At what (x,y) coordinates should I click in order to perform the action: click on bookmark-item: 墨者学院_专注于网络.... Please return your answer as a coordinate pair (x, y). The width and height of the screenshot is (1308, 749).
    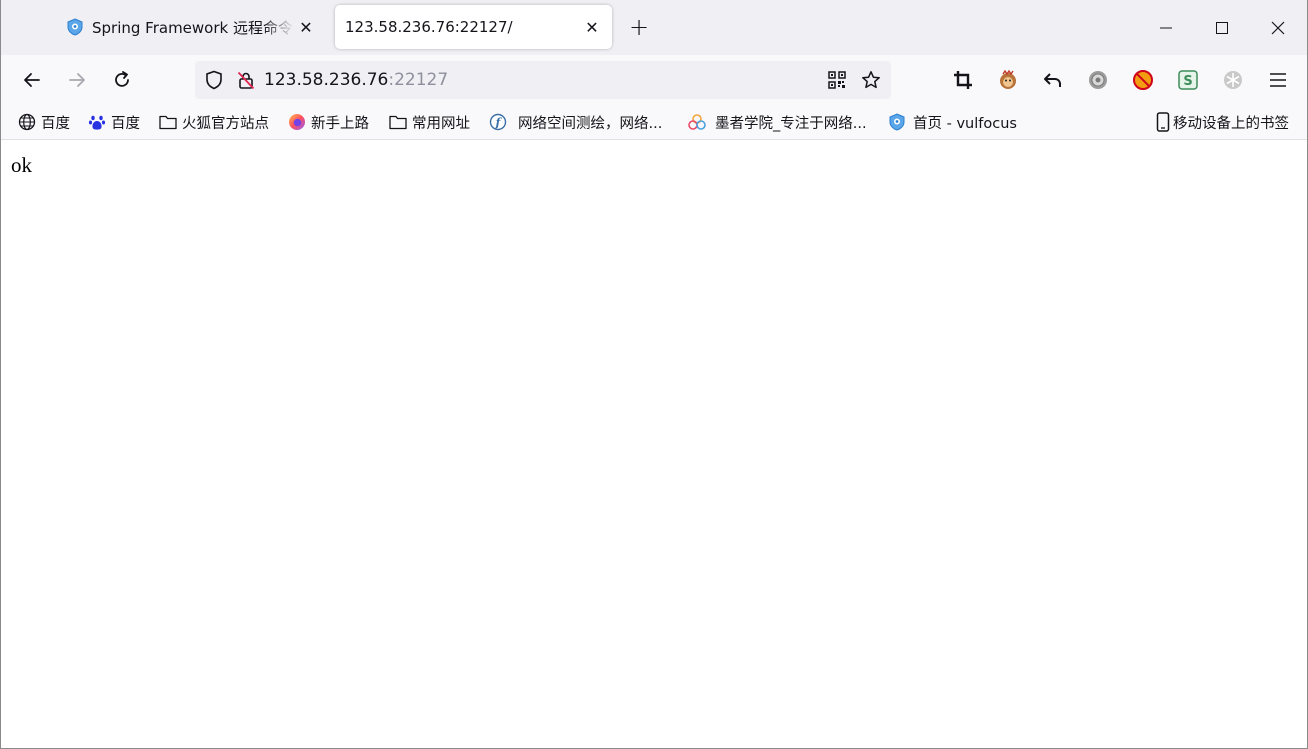
    Looking at the image, I should click on (777, 122).